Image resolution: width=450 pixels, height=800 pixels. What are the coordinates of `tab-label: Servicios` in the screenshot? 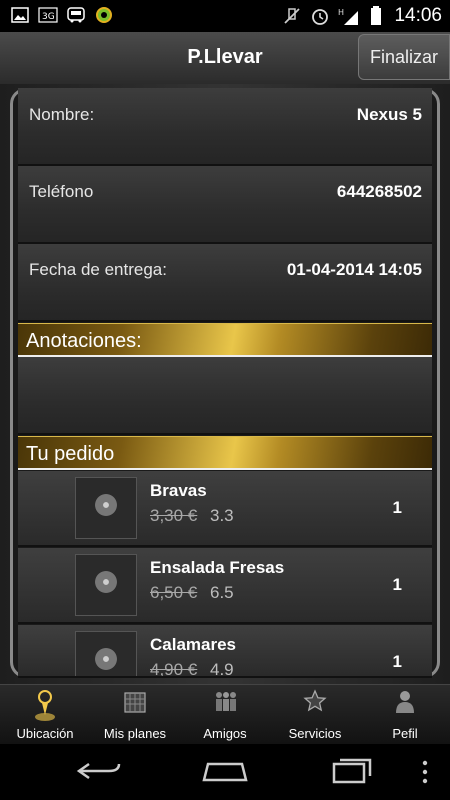 It's located at (315, 733).